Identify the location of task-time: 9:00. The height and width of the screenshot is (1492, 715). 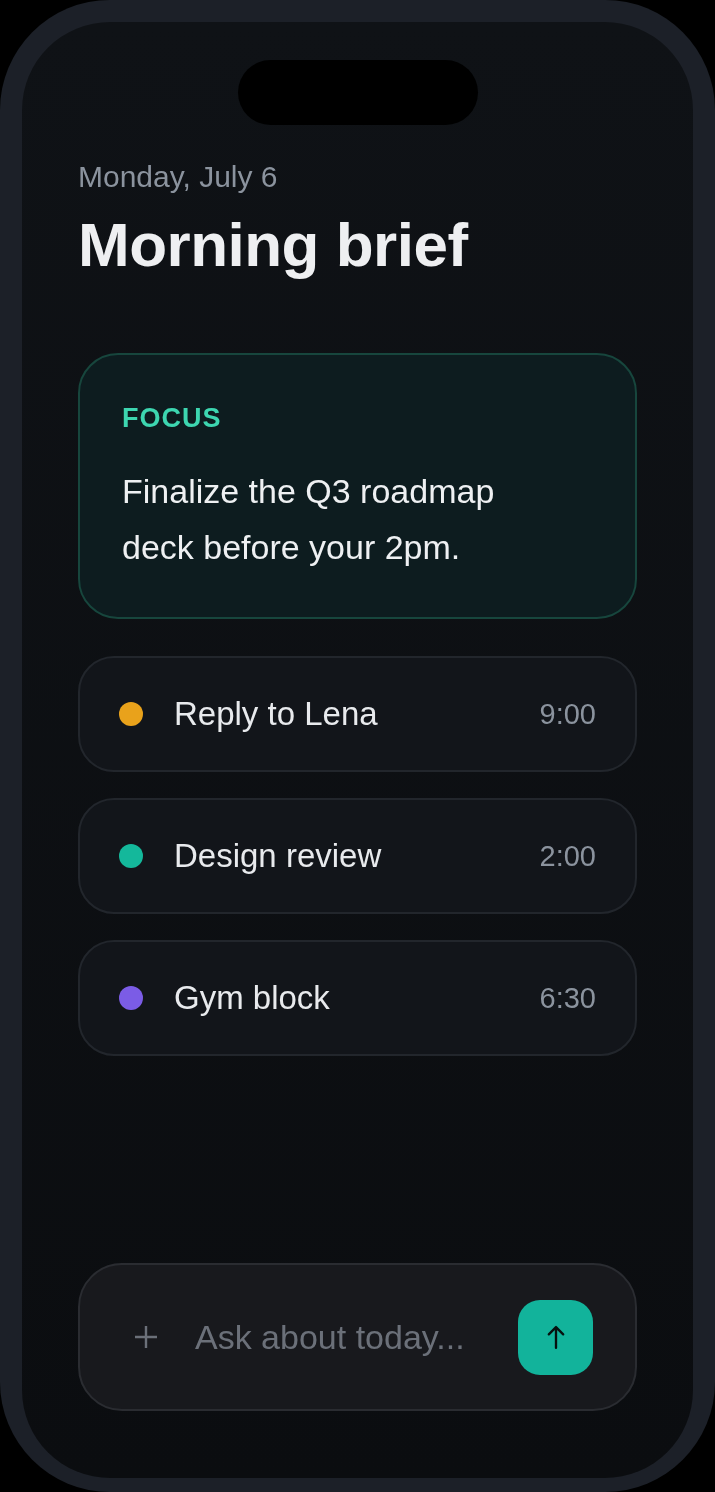
(567, 714).